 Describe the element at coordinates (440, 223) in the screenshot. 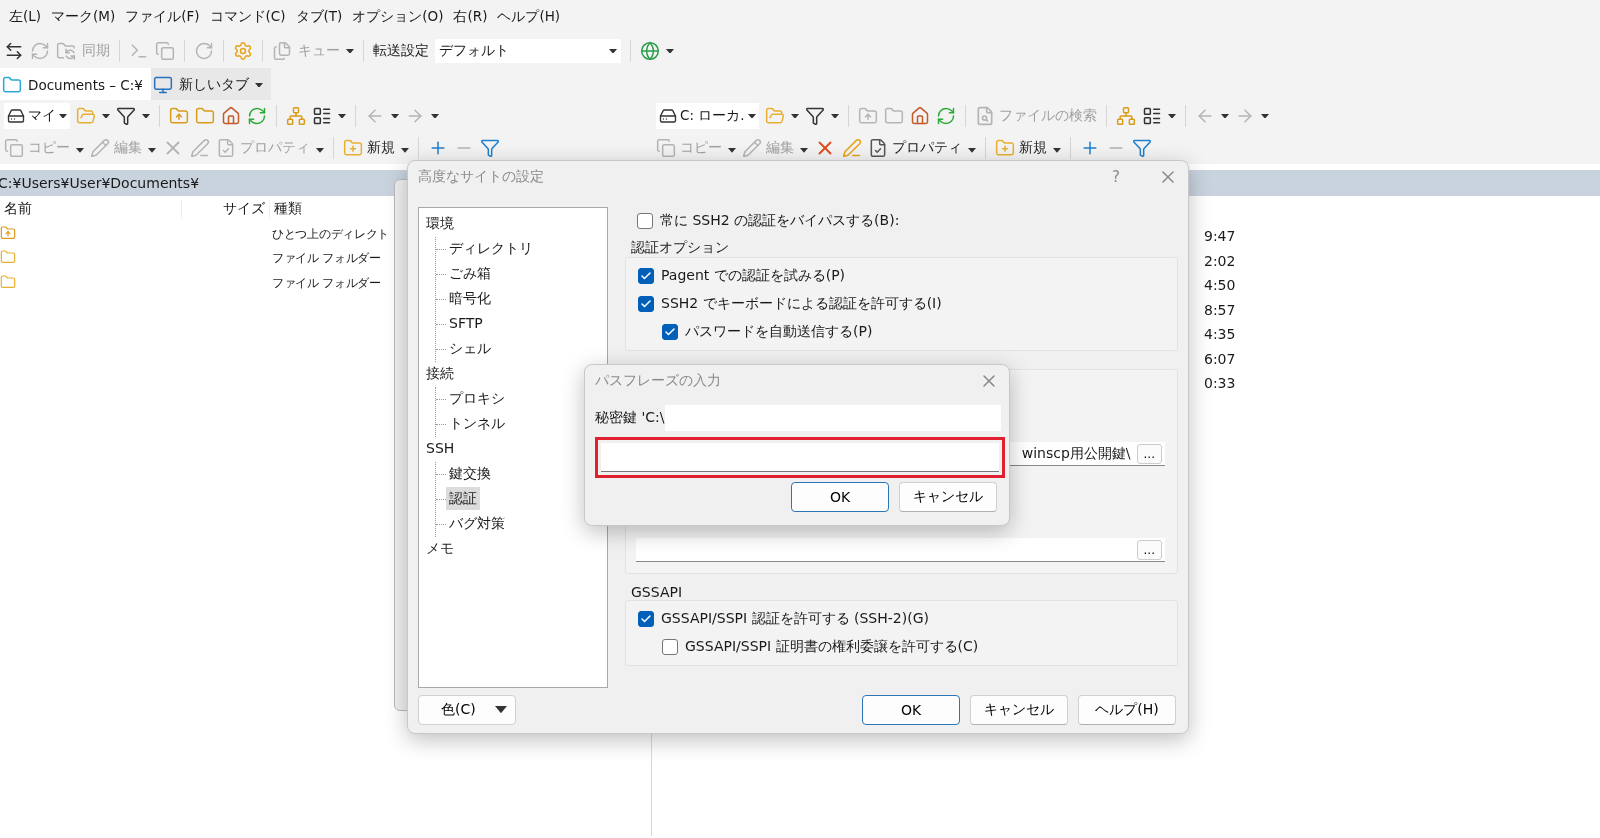

I see `tree-item: 環境` at that location.